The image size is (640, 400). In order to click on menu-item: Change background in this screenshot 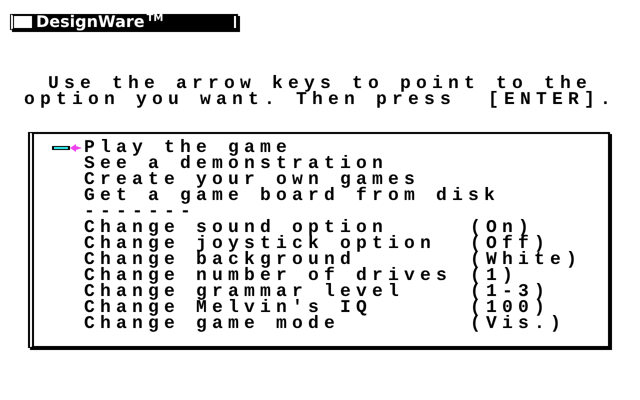, I will do `click(277, 260)`.